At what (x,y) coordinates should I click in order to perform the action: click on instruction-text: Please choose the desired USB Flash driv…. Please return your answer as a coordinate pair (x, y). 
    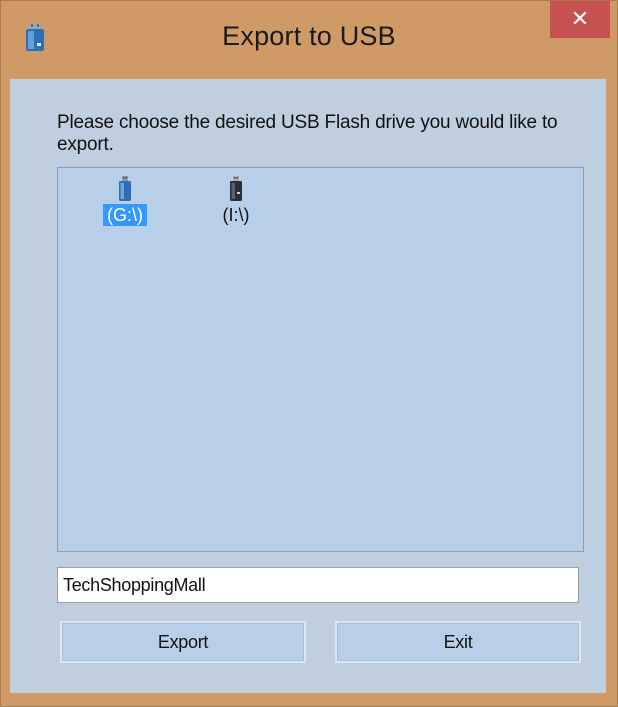
    Looking at the image, I should click on (307, 133).